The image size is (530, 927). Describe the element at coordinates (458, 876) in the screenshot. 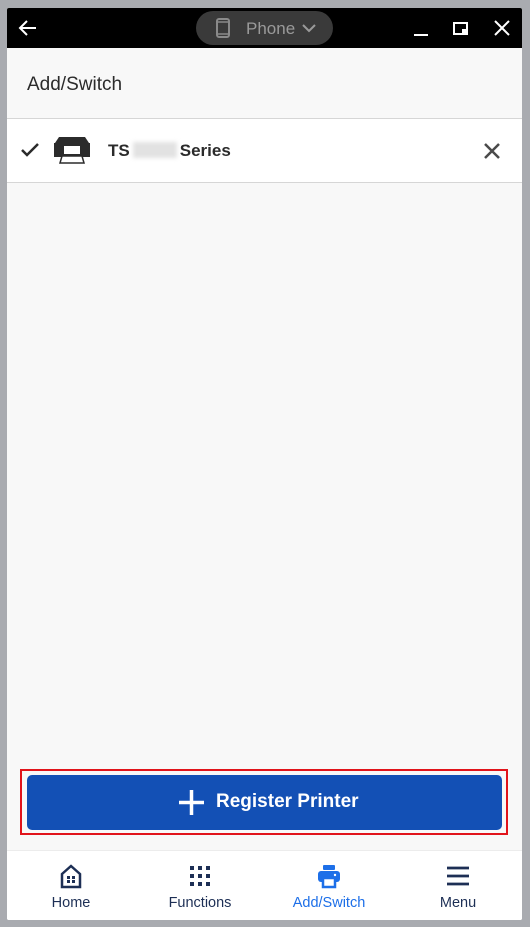

I see `menu-icon` at that location.